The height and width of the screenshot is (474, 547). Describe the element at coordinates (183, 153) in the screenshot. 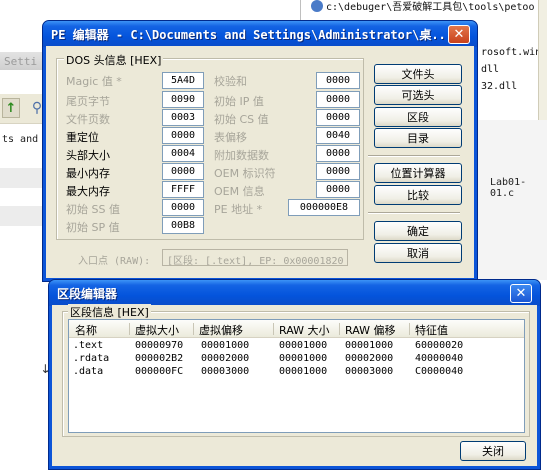

I see `header-size-field: 0004` at that location.